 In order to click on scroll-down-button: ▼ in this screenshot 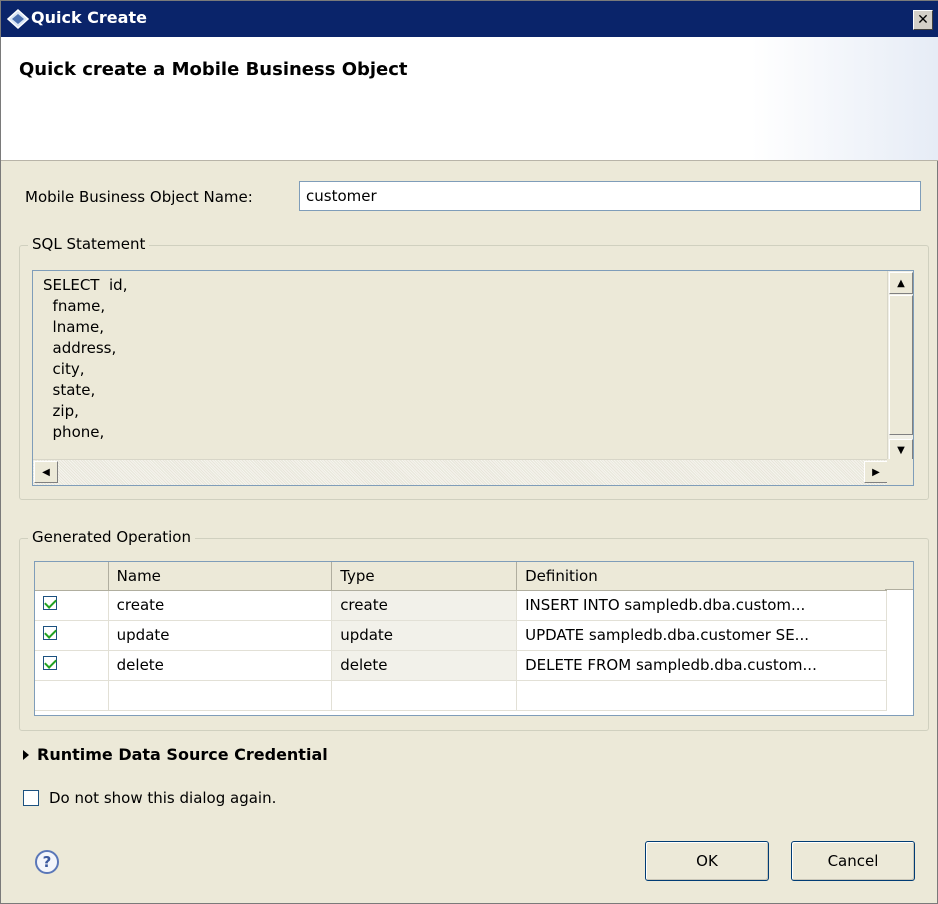, I will do `click(901, 450)`.